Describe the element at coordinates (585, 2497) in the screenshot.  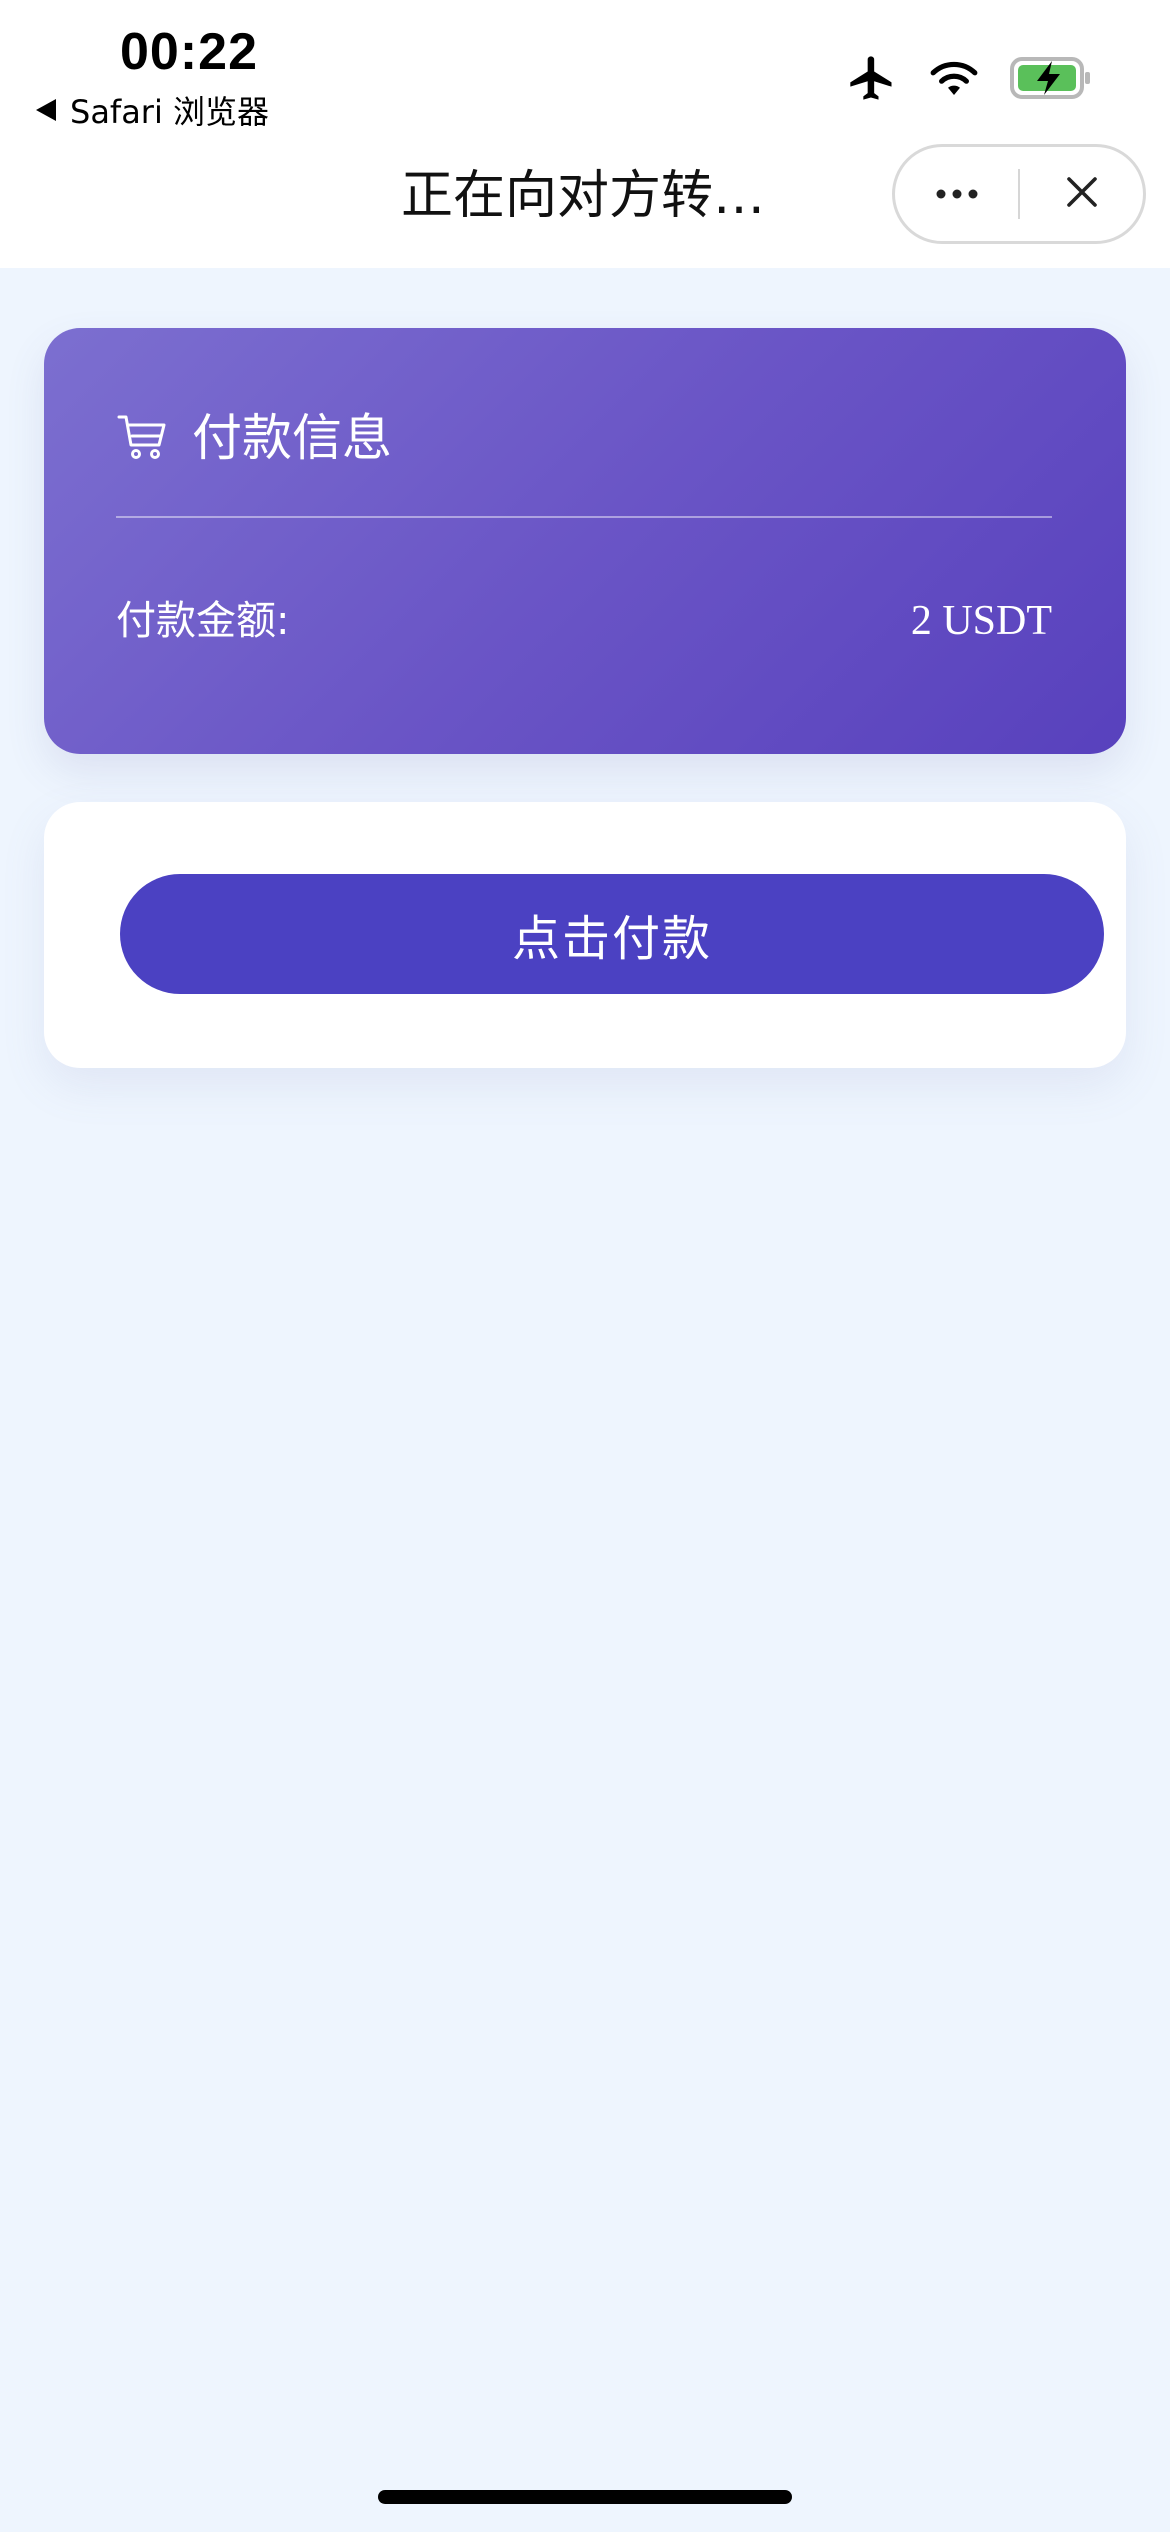
I see `home-indicator` at that location.